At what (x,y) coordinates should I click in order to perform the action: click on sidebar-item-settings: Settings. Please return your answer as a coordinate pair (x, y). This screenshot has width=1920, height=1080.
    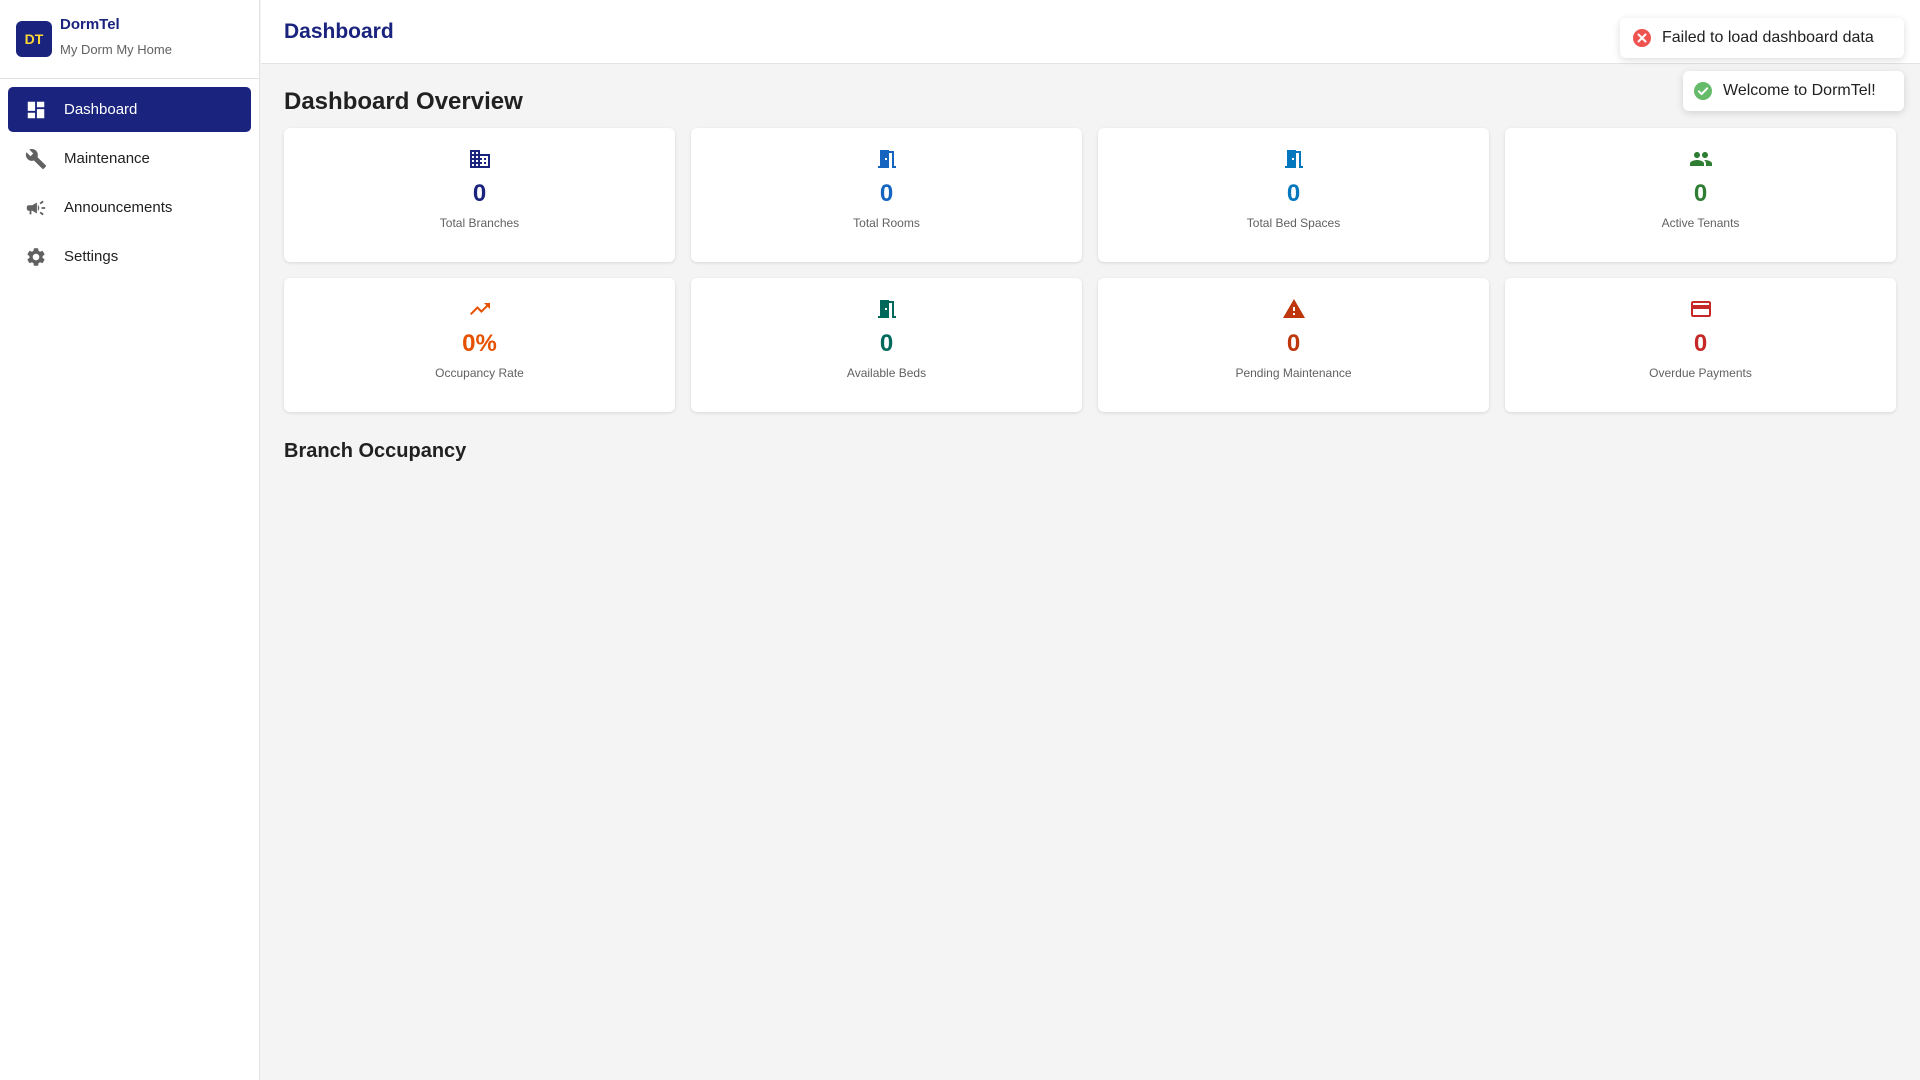
    Looking at the image, I should click on (129, 256).